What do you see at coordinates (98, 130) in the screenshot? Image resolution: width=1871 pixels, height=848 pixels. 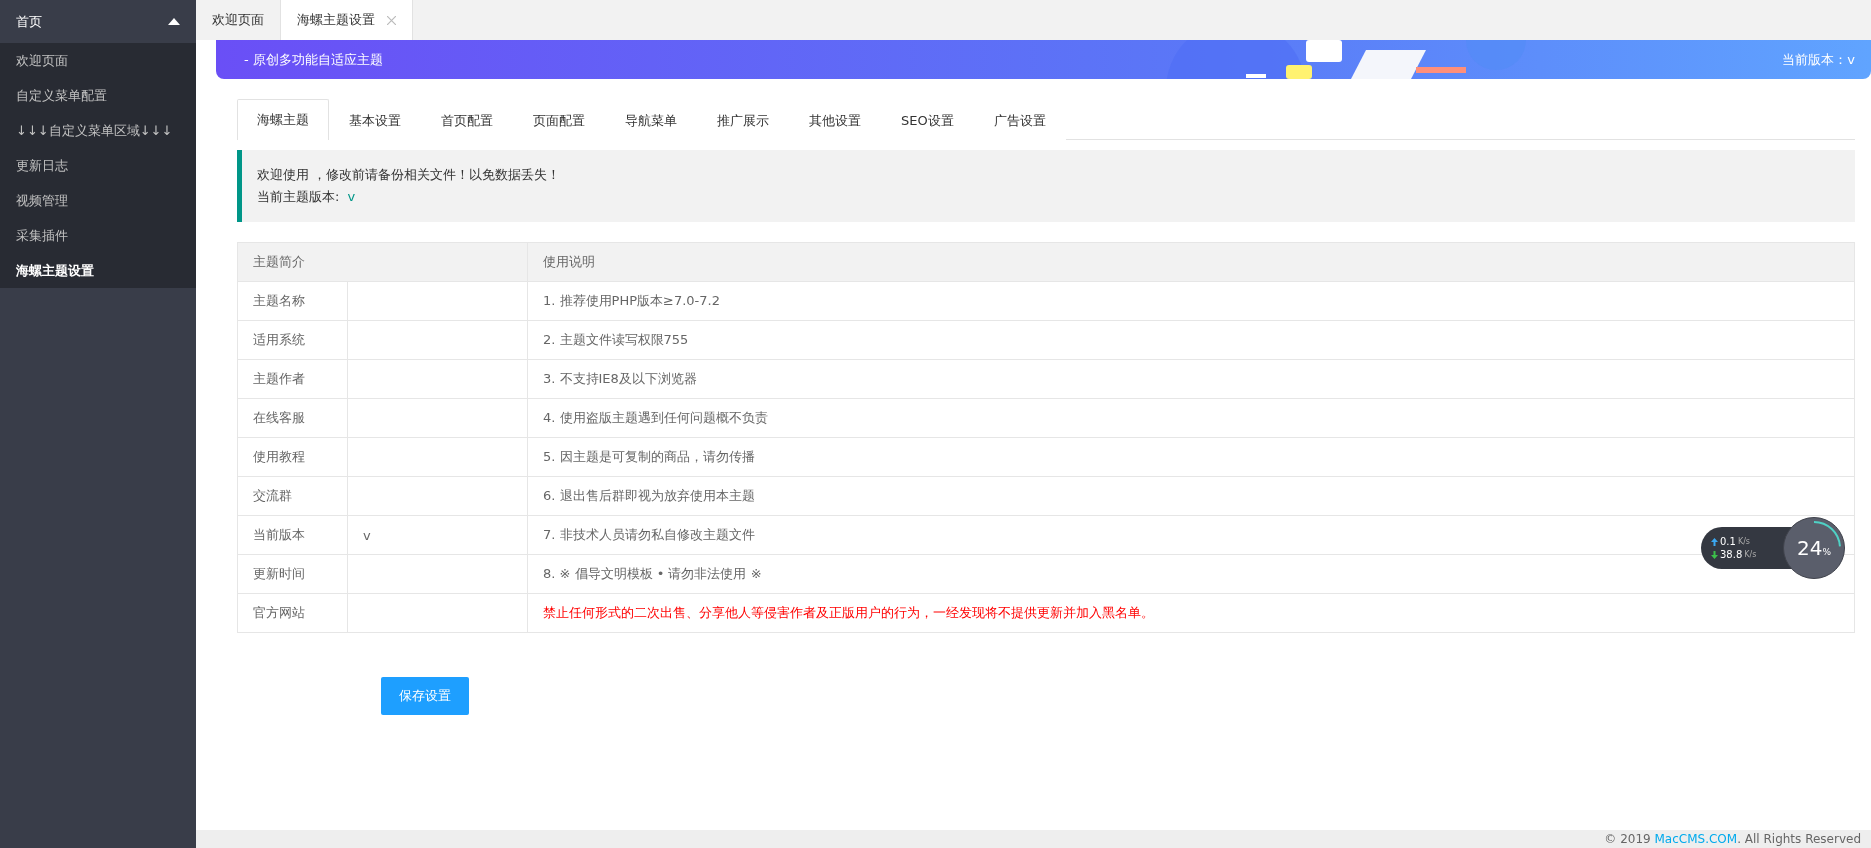 I see `sidebar-item: ↓↓↓自定义菜单区域↓↓↓` at bounding box center [98, 130].